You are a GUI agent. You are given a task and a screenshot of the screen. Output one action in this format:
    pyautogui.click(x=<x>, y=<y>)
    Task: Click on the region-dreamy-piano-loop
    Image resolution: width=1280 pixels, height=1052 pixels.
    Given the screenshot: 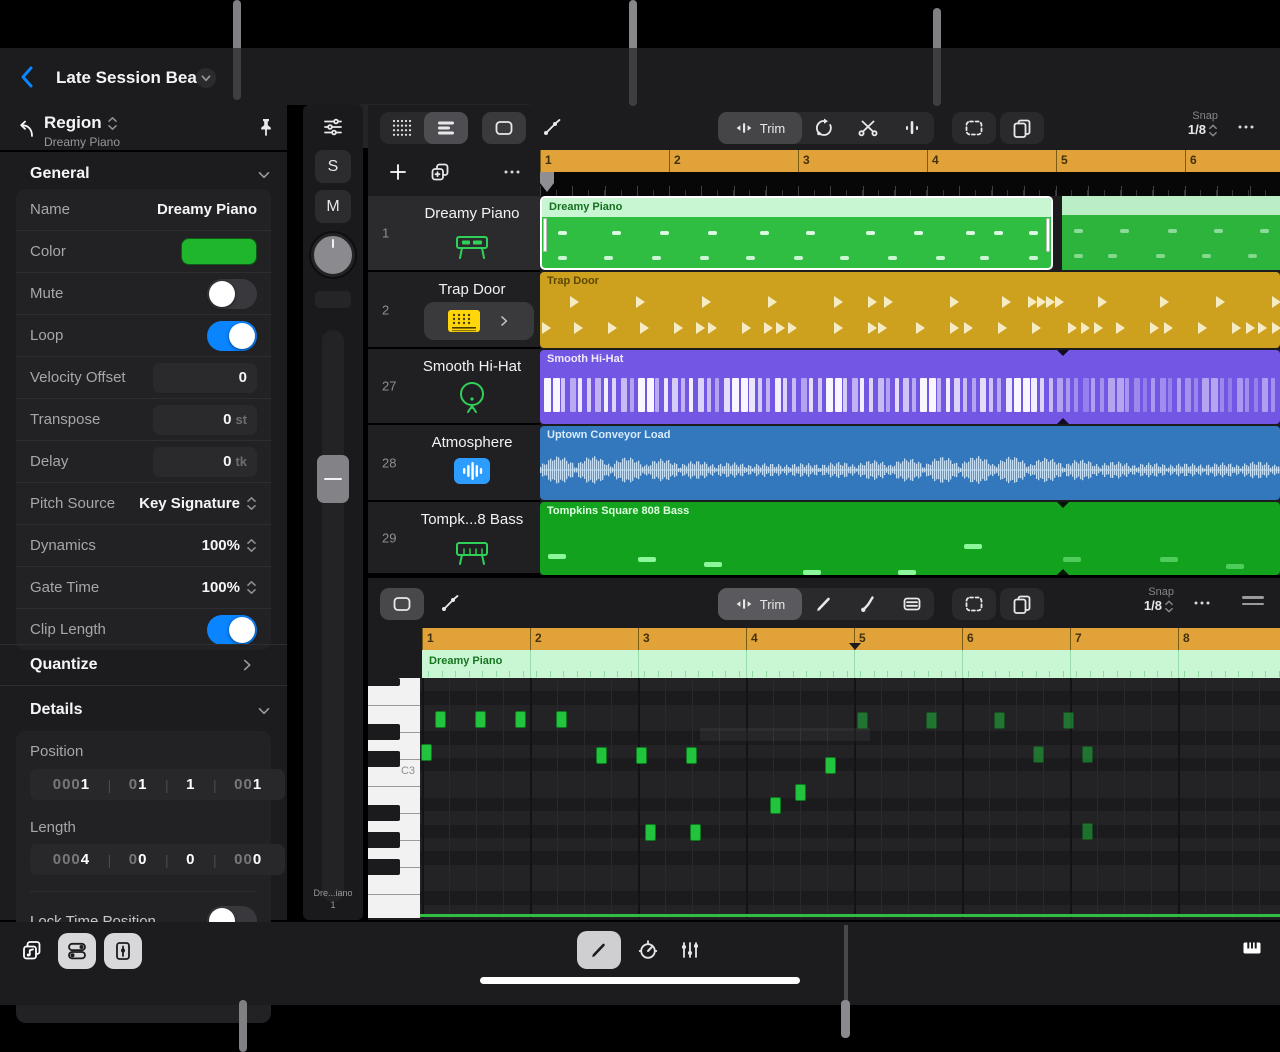 What is the action you would take?
    pyautogui.click(x=1171, y=233)
    